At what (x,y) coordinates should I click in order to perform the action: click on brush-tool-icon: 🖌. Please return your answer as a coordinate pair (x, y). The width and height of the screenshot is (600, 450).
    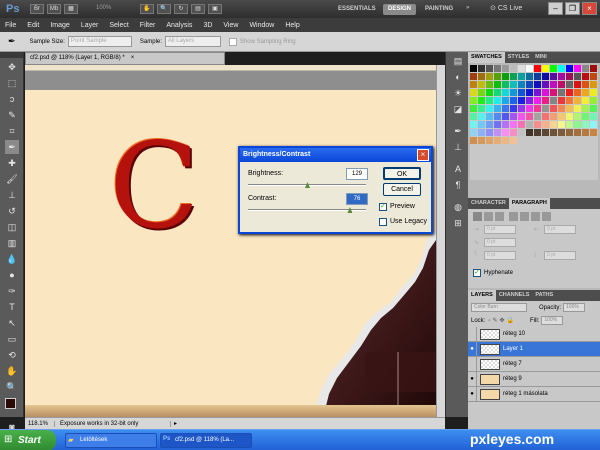
    Looking at the image, I should click on (12, 179).